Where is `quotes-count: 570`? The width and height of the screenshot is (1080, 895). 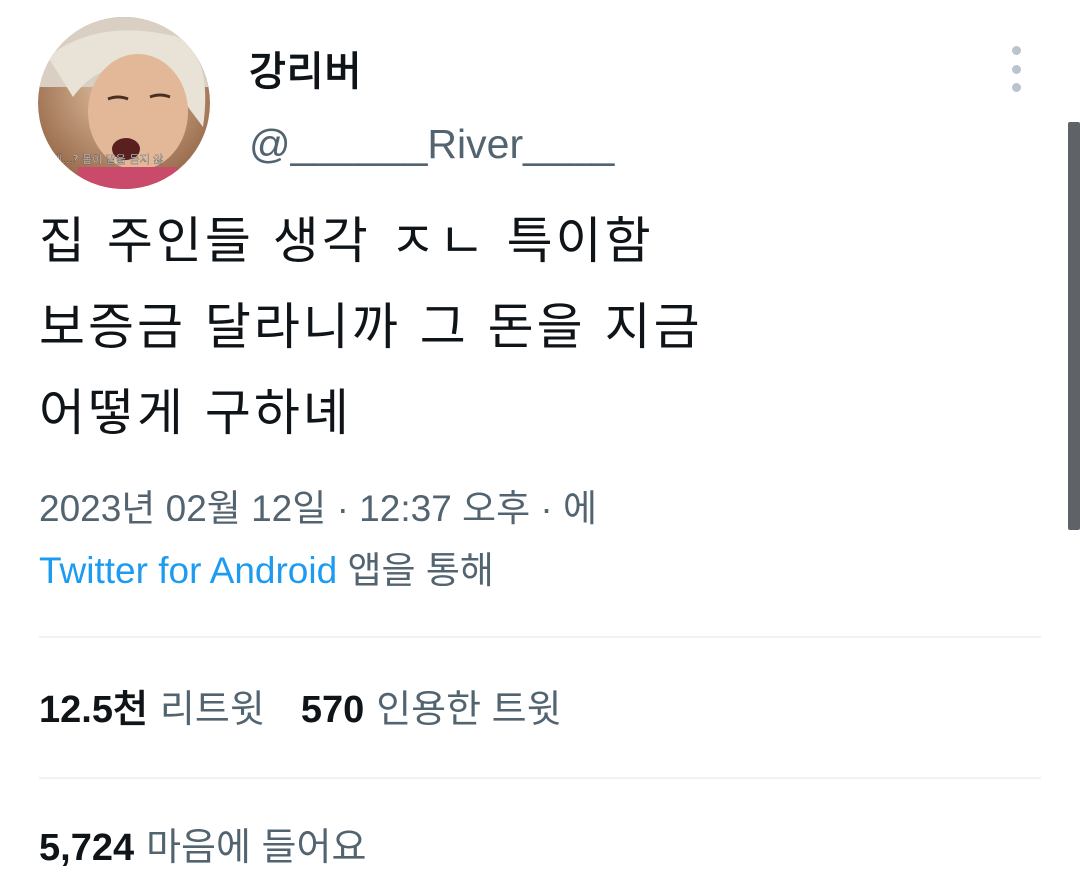 quotes-count: 570 is located at coordinates (332, 710).